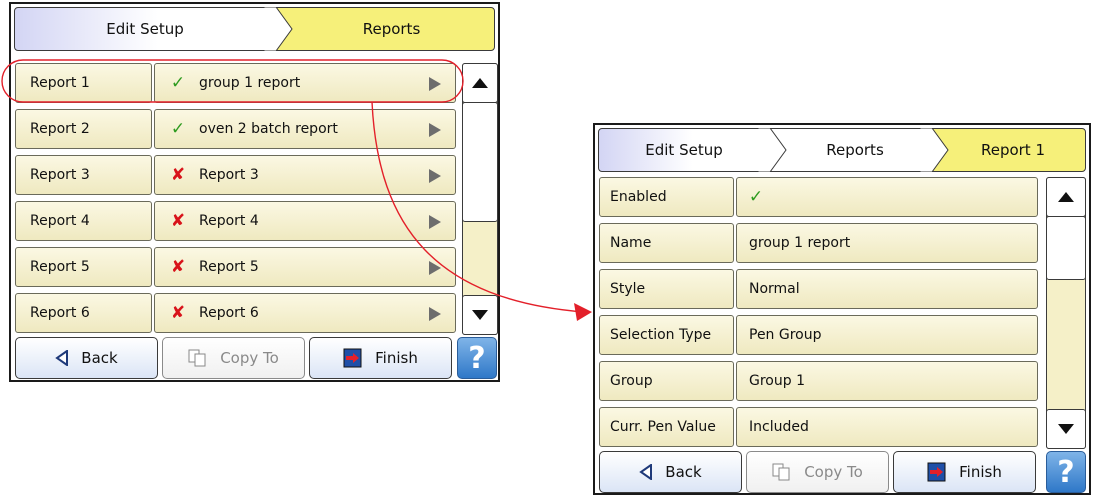  I want to click on setting-name-label: Selection Type, so click(661, 335).